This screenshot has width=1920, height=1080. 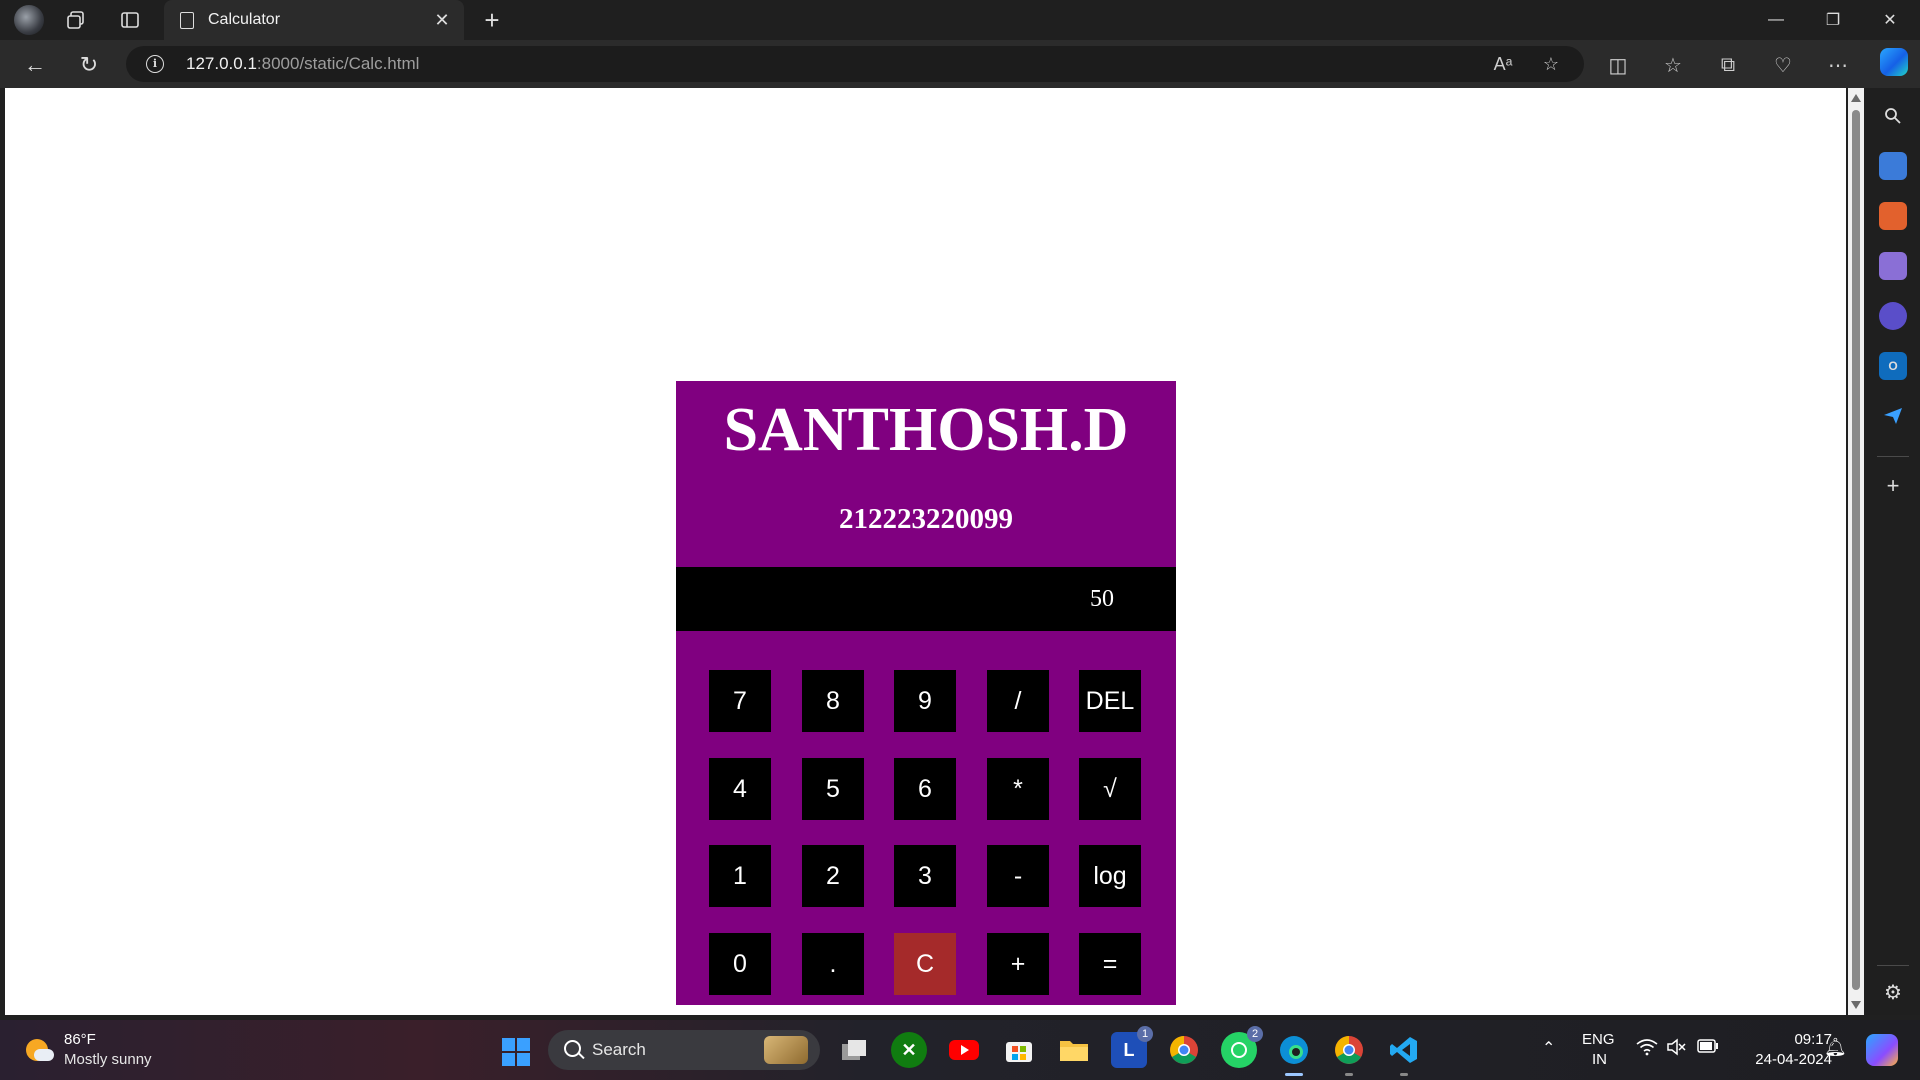 I want to click on sidebar-settings-gear-icon: ⚙, so click(x=1893, y=992).